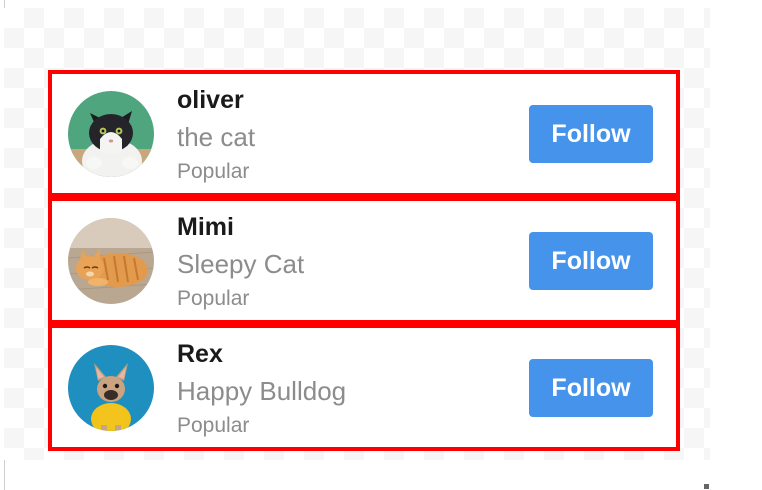 Image resolution: width=762 pixels, height=490 pixels. What do you see at coordinates (706, 486) in the screenshot?
I see `resize-handle-icon` at bounding box center [706, 486].